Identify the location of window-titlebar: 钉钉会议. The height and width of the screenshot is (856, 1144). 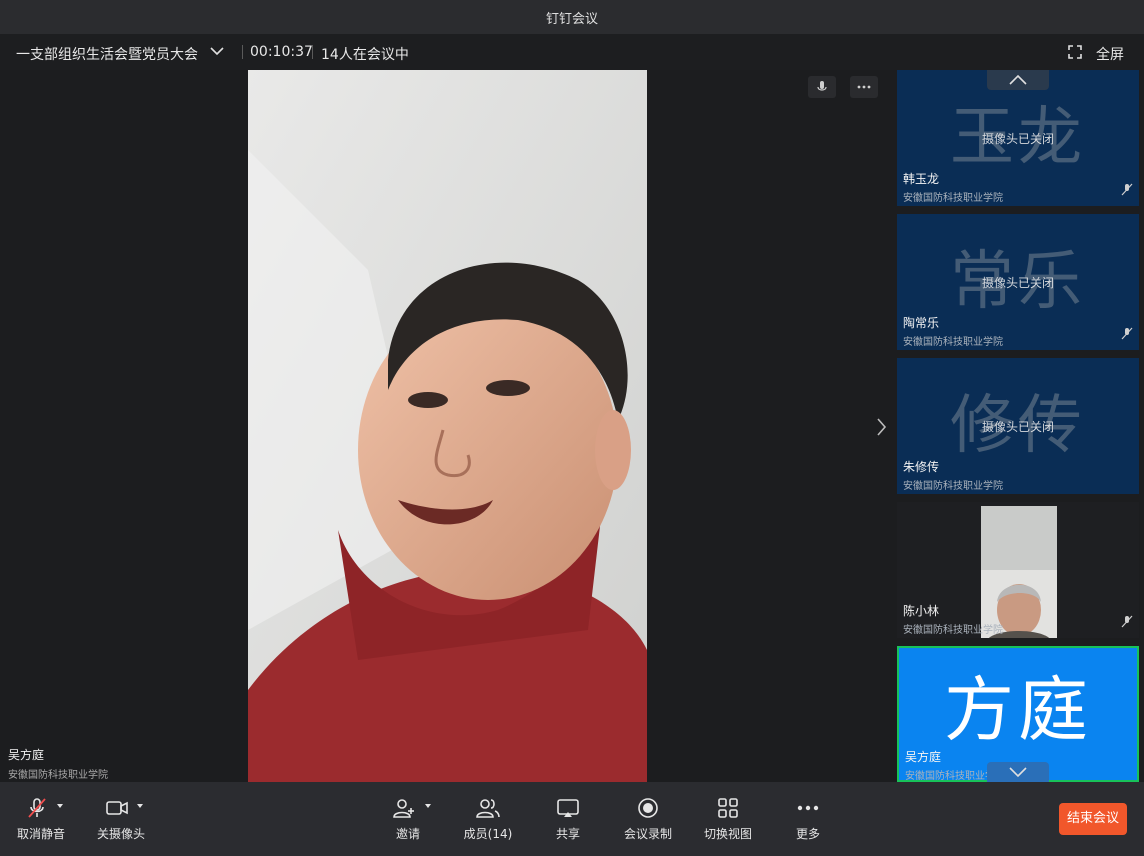
(572, 17).